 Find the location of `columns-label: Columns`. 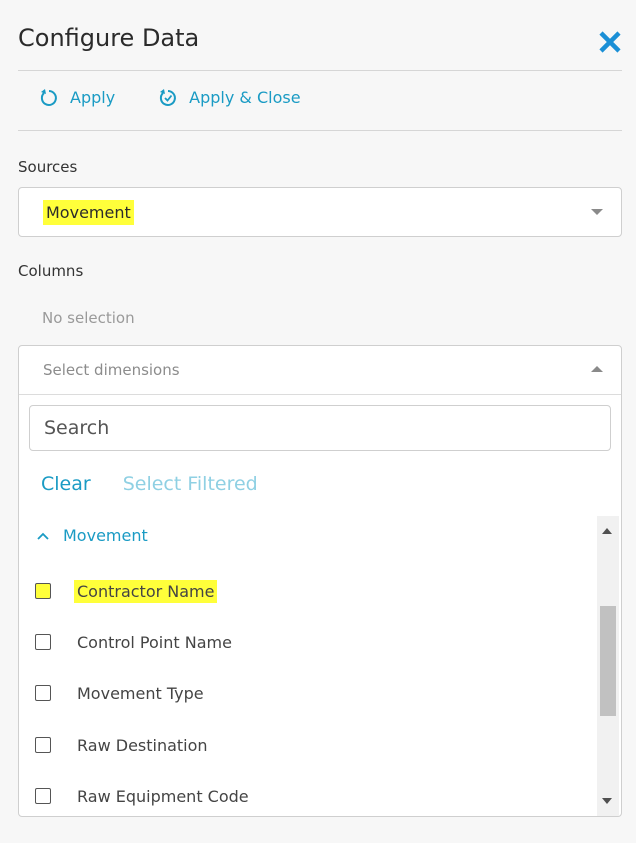

columns-label: Columns is located at coordinates (51, 271).